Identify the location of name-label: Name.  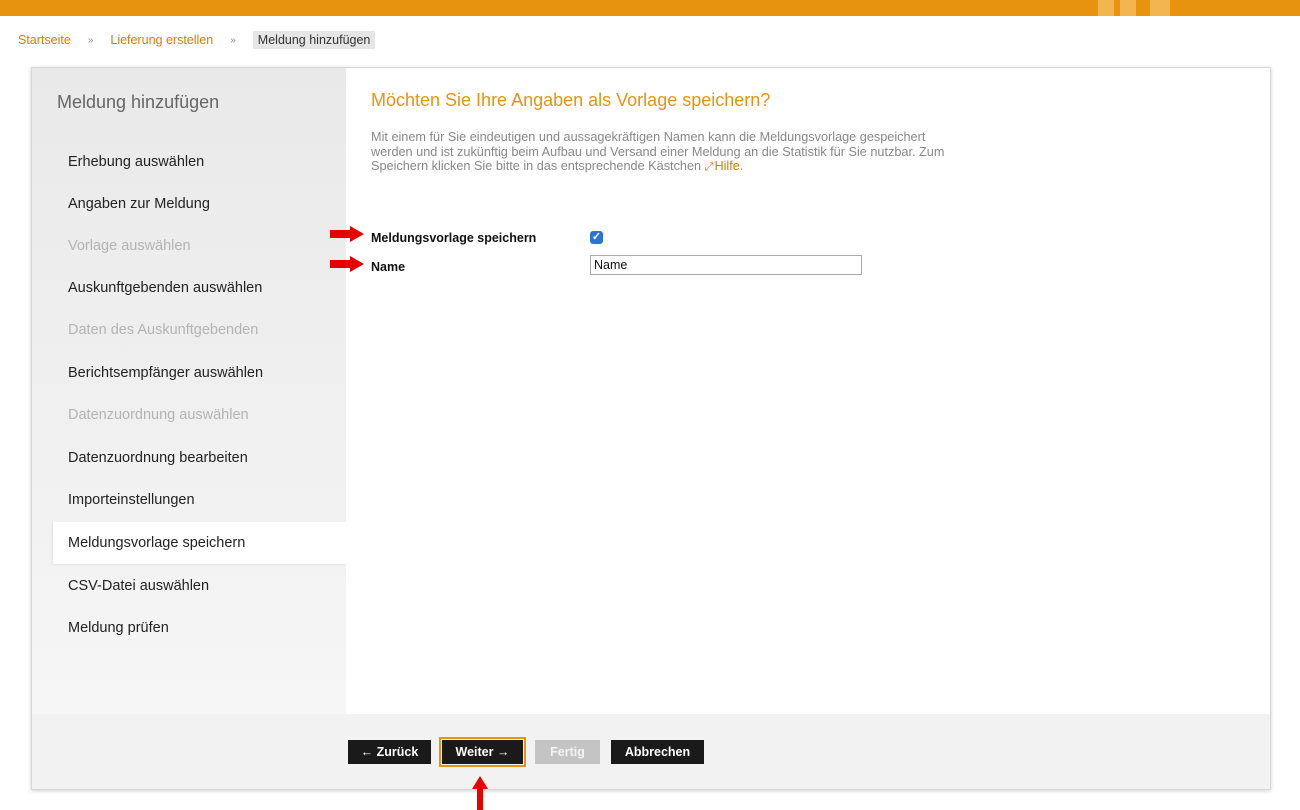
(388, 267).